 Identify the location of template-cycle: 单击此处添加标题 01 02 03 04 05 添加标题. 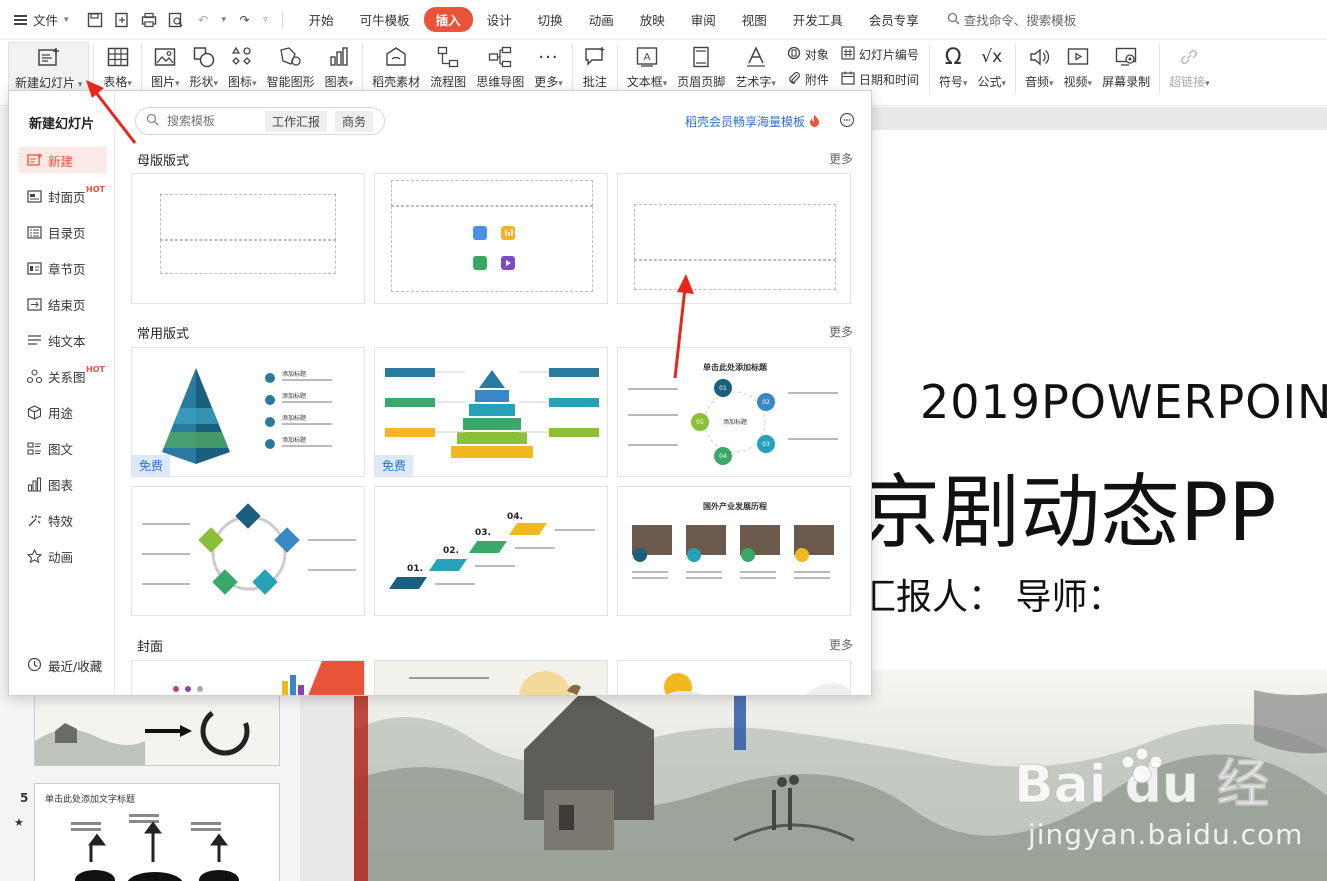
(734, 412).